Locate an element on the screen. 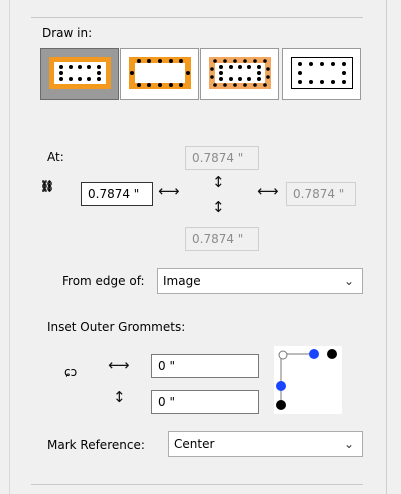  draw-mode-no-border-button is located at coordinates (321, 74).